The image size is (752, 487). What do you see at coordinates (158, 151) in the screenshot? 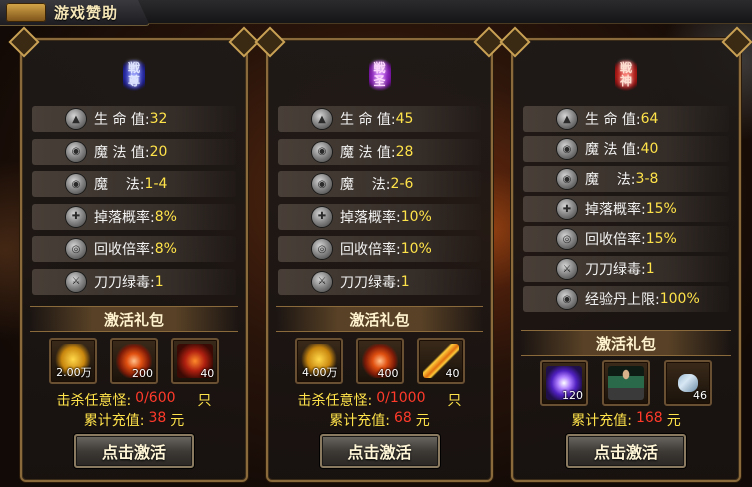
I see `stat-value: 20` at bounding box center [158, 151].